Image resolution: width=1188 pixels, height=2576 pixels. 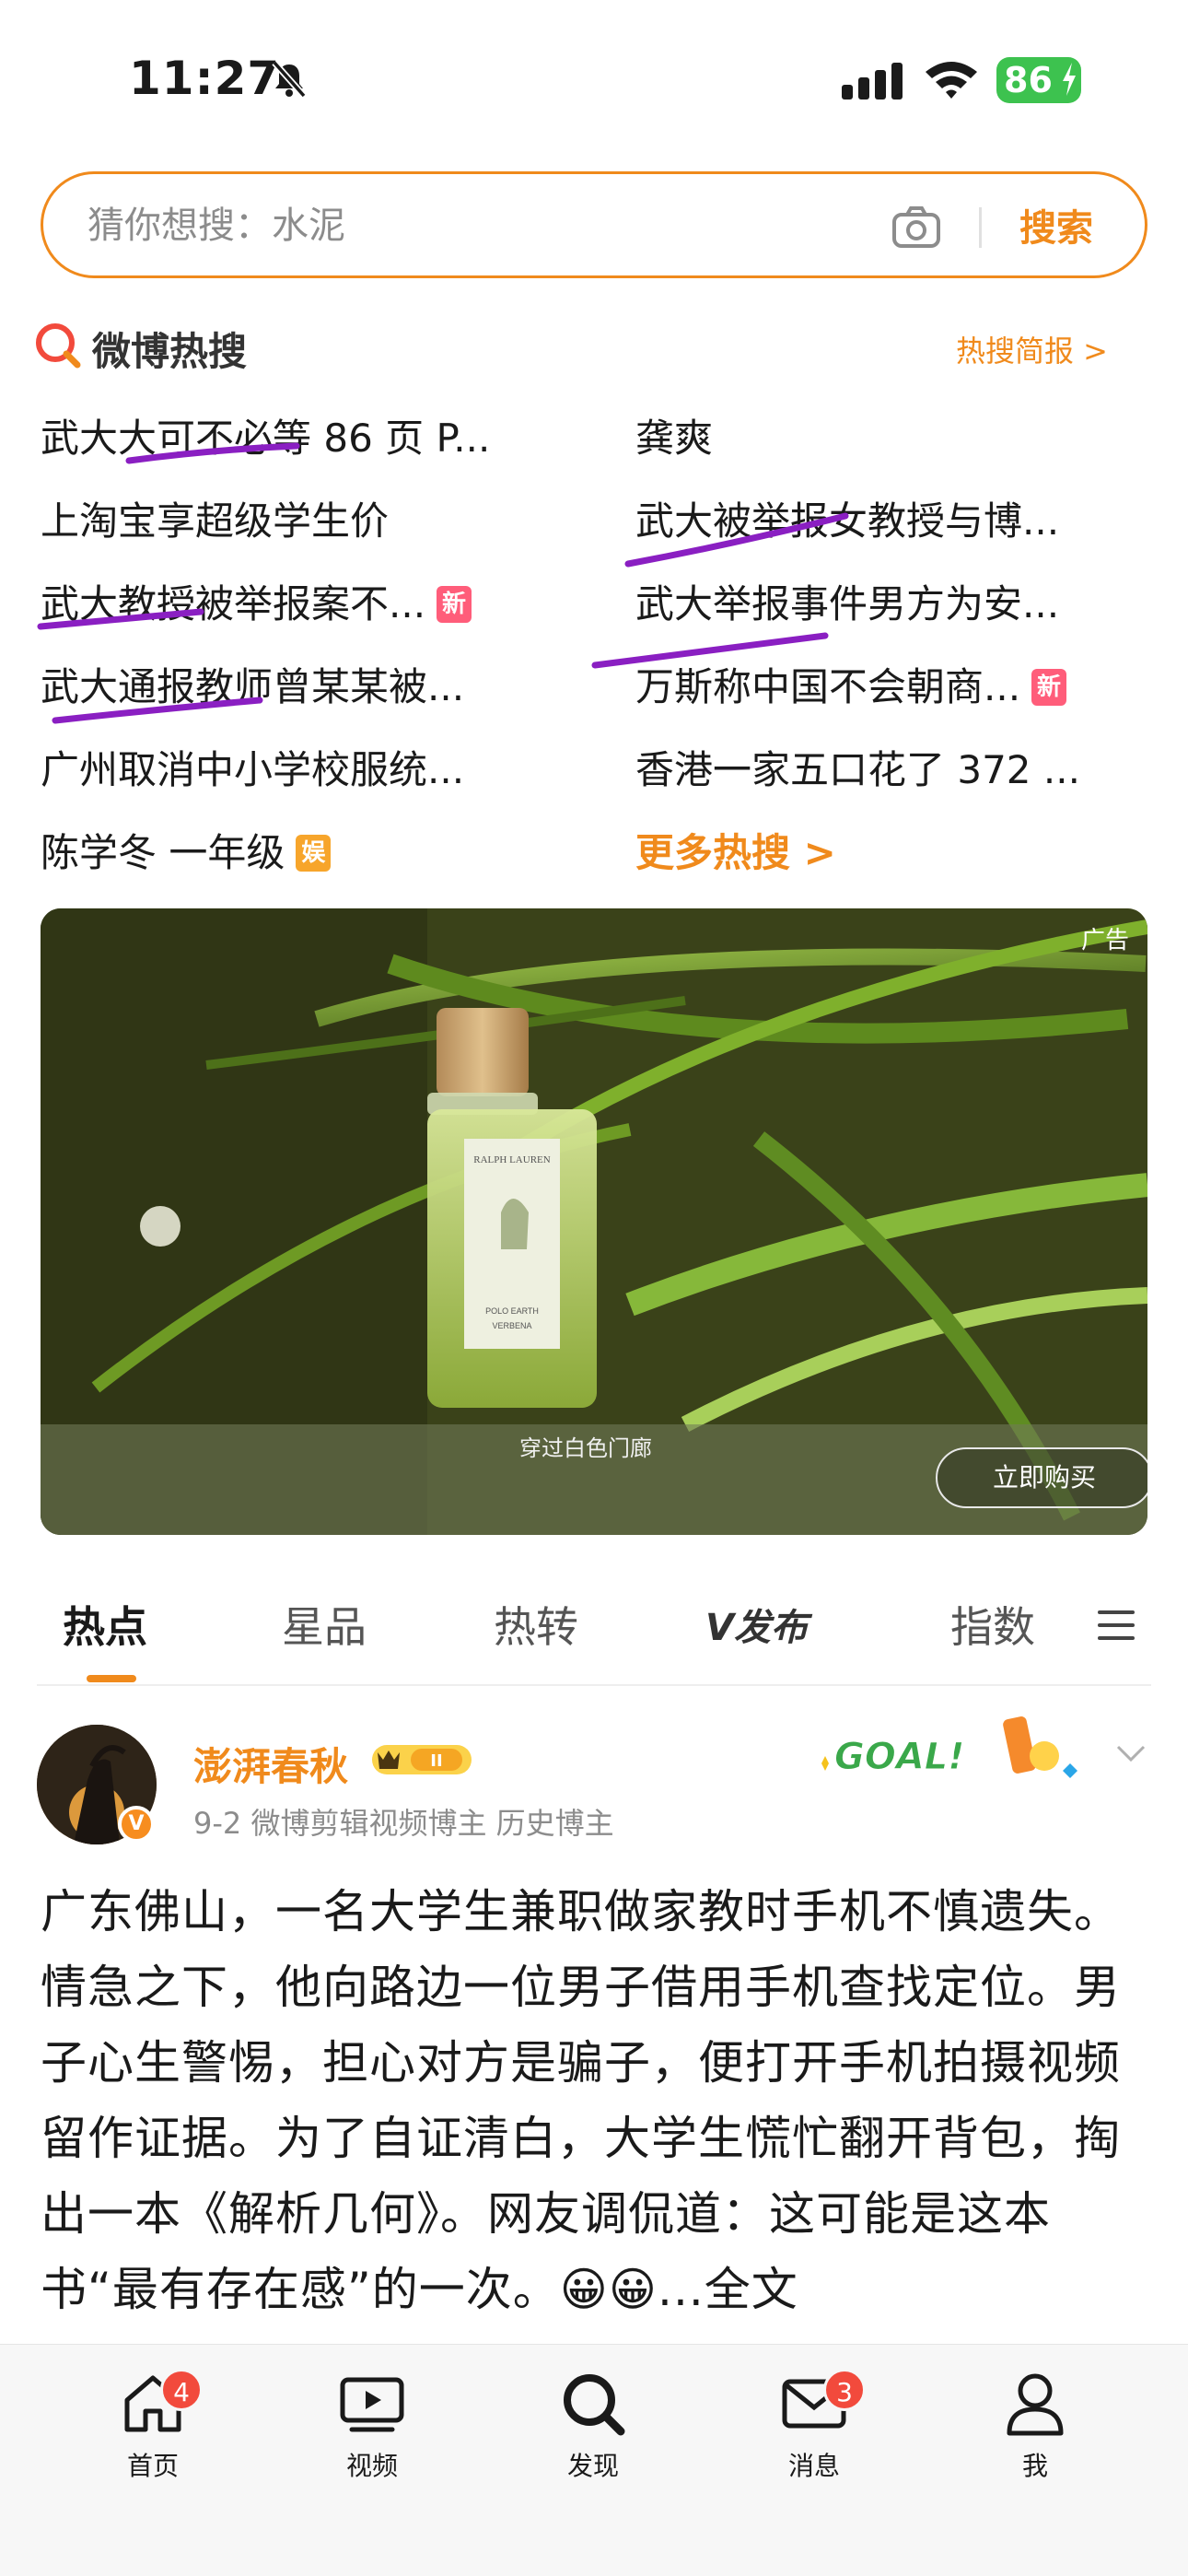 I want to click on level-badge: II, so click(x=422, y=1759).